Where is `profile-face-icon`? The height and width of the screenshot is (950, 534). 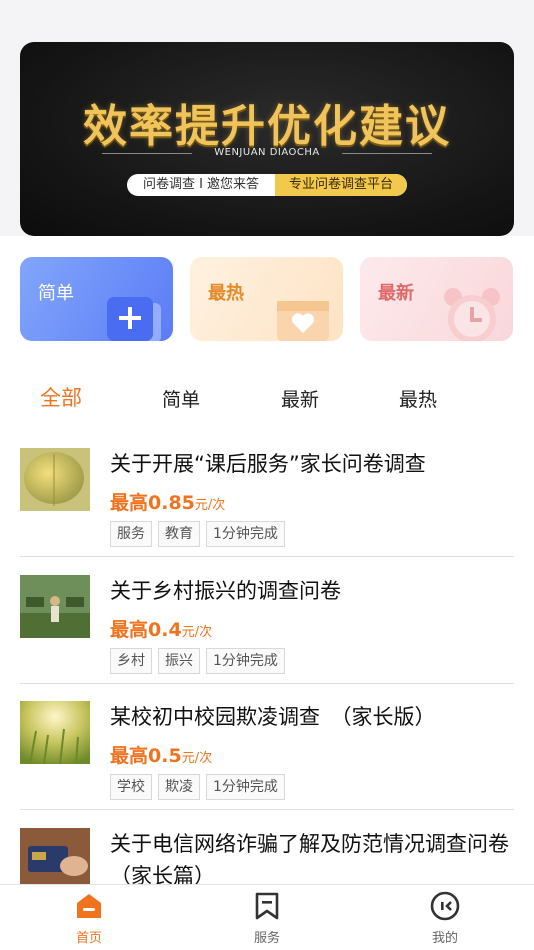
profile-face-icon is located at coordinates (445, 906).